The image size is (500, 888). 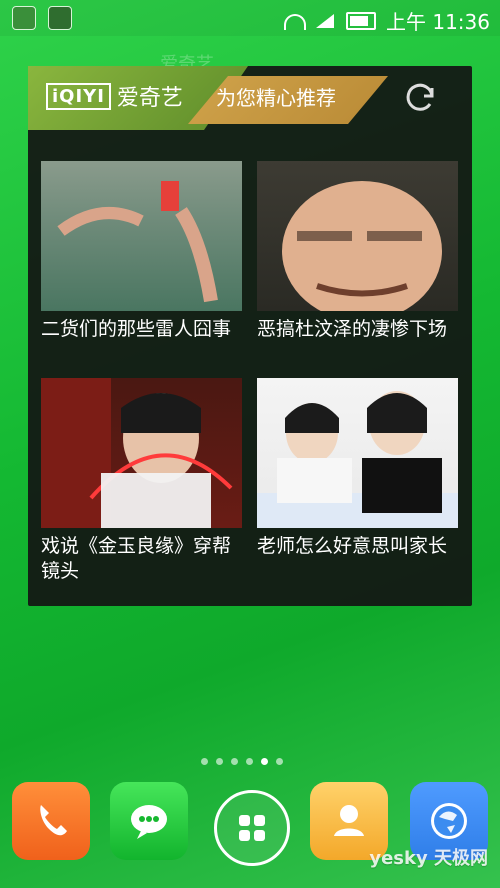 I want to click on iqiyi-logo: iQIYI, so click(x=78, y=96).